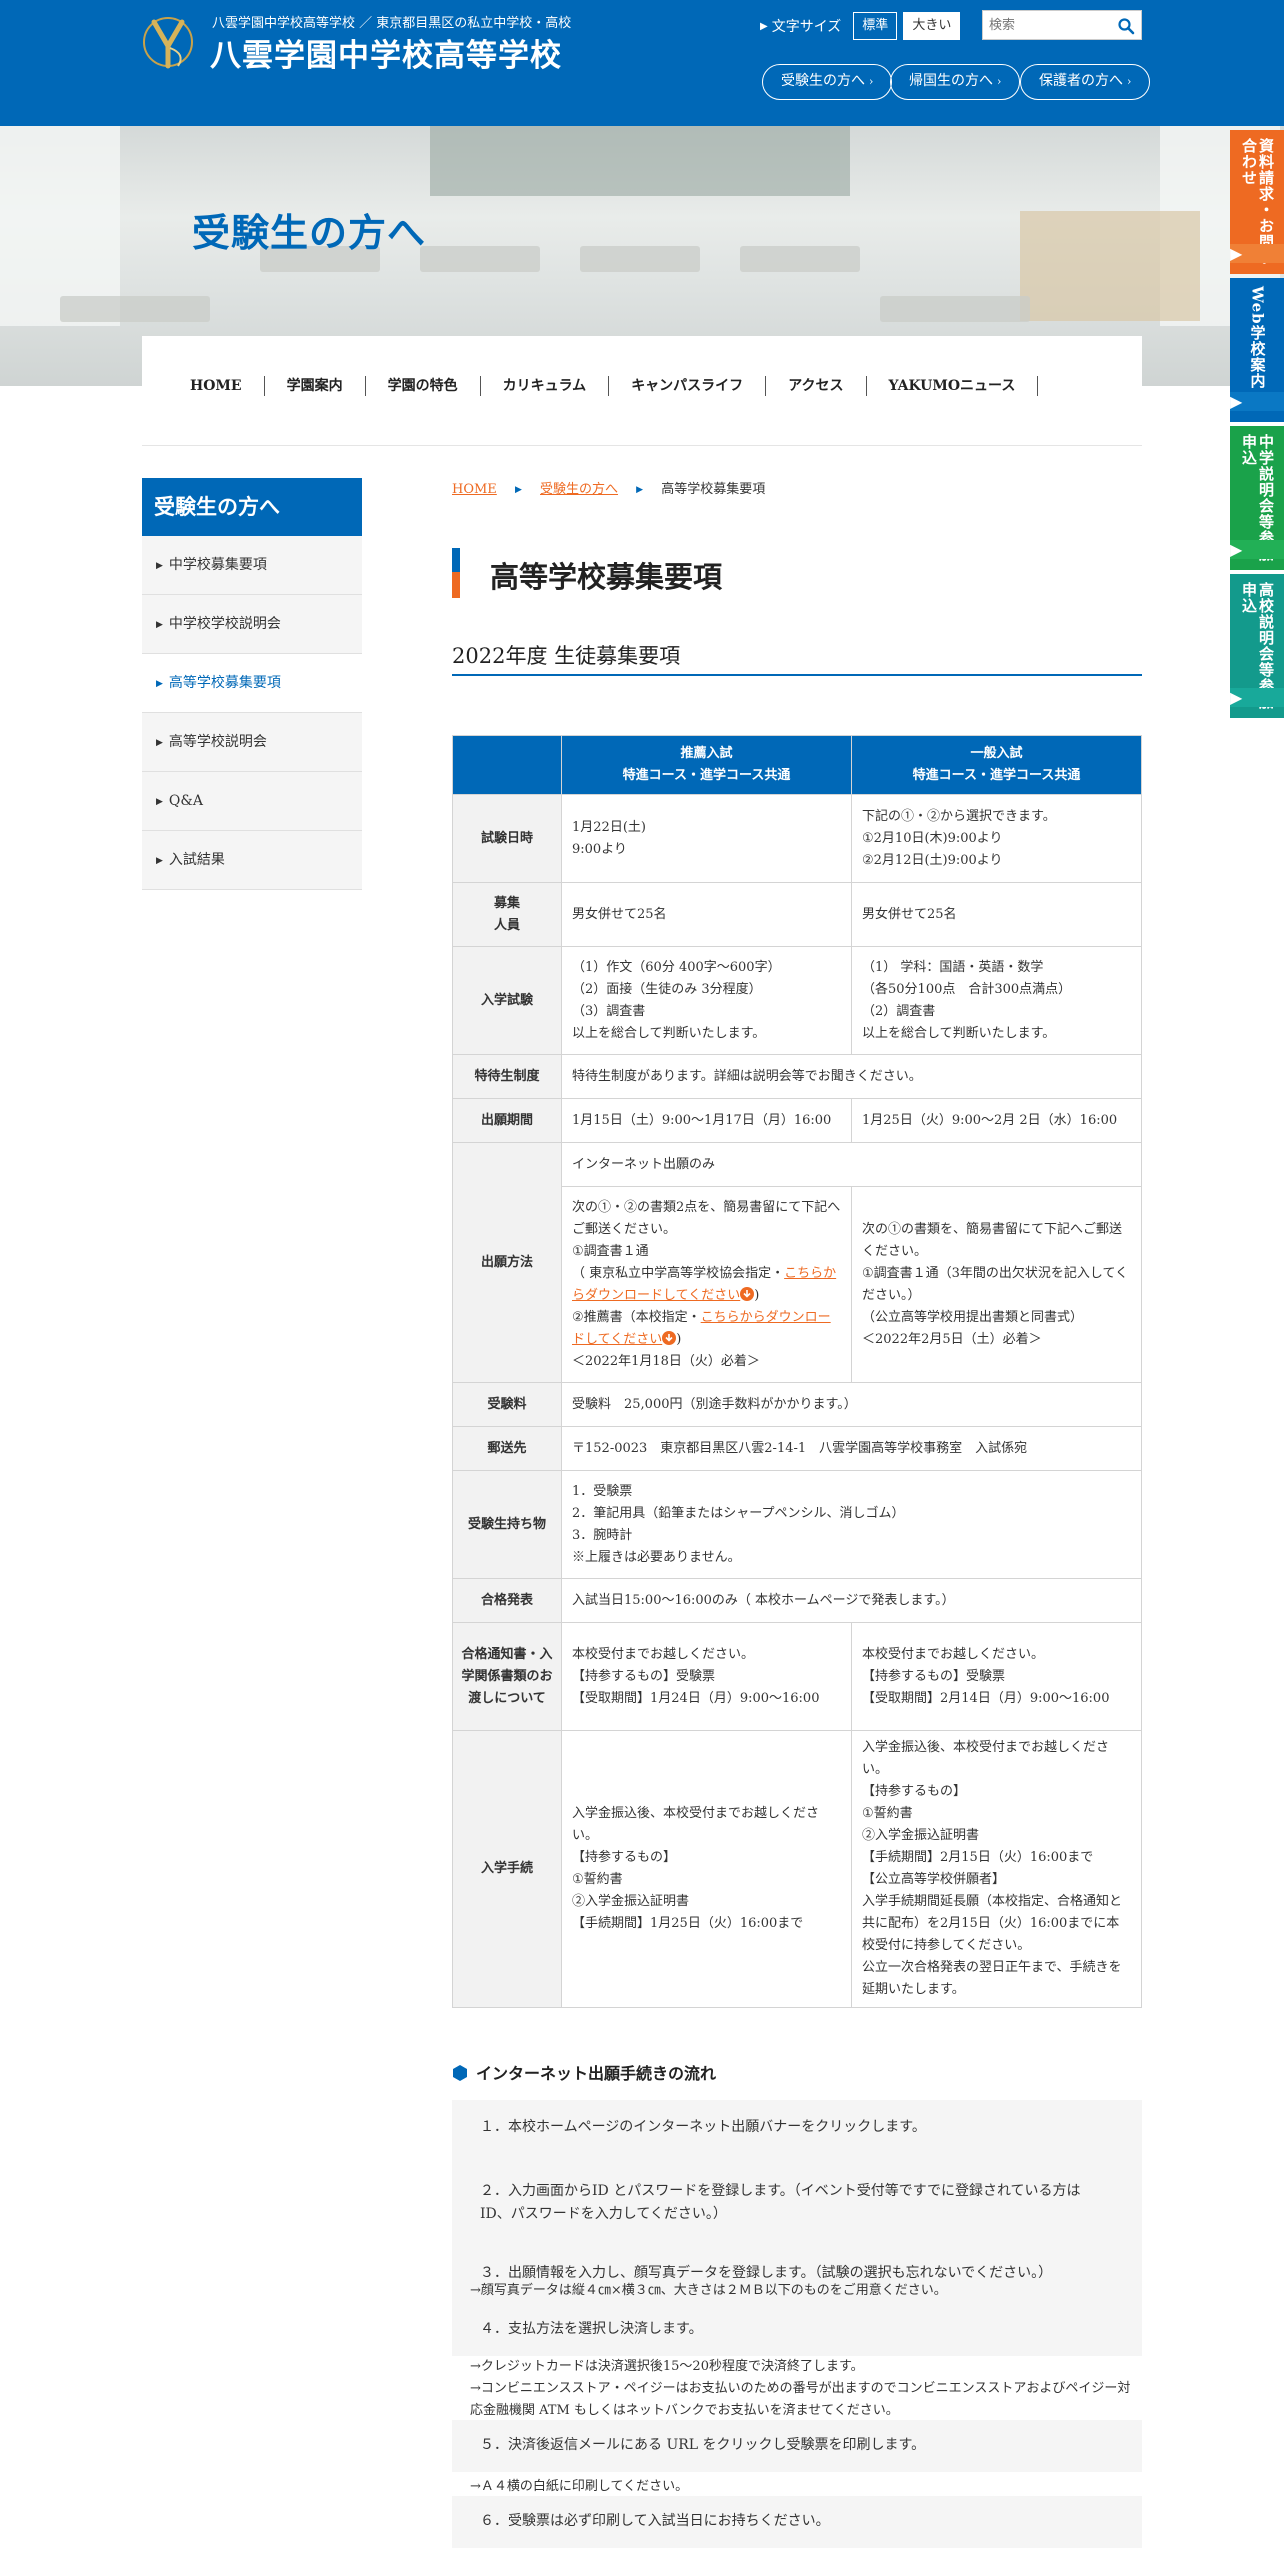  What do you see at coordinates (959, 816) in the screenshot?
I see `cell-text: 下記の①・②から選択できます。` at bounding box center [959, 816].